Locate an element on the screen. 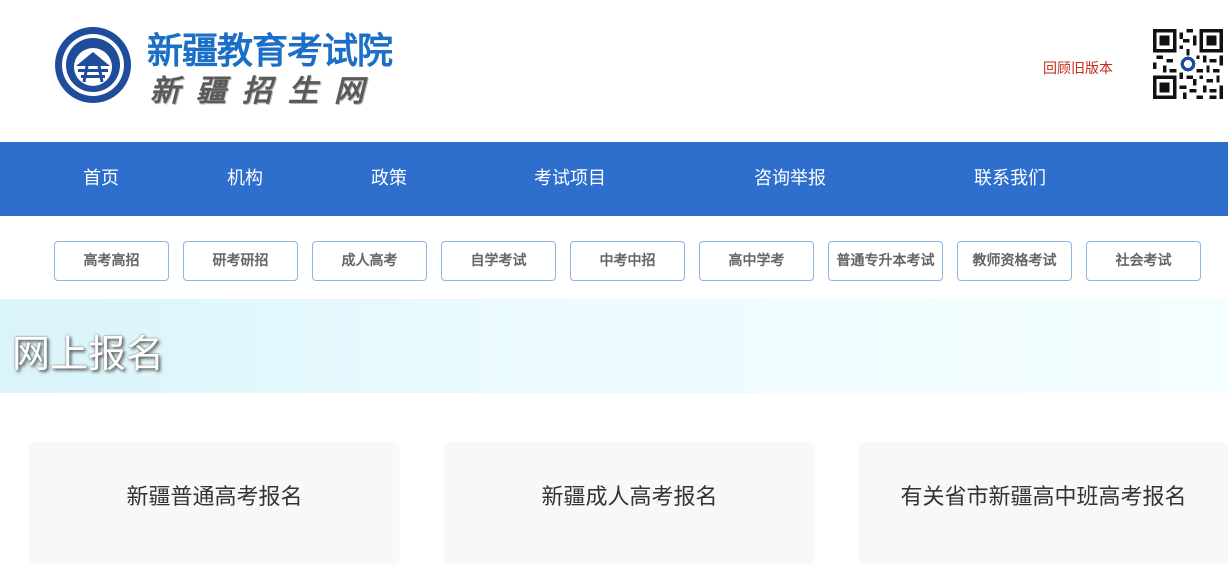 The image size is (1228, 567). main-nav: 首页 机构 政策 考试项目 咨询举报 联系我们 is located at coordinates (614, 179).